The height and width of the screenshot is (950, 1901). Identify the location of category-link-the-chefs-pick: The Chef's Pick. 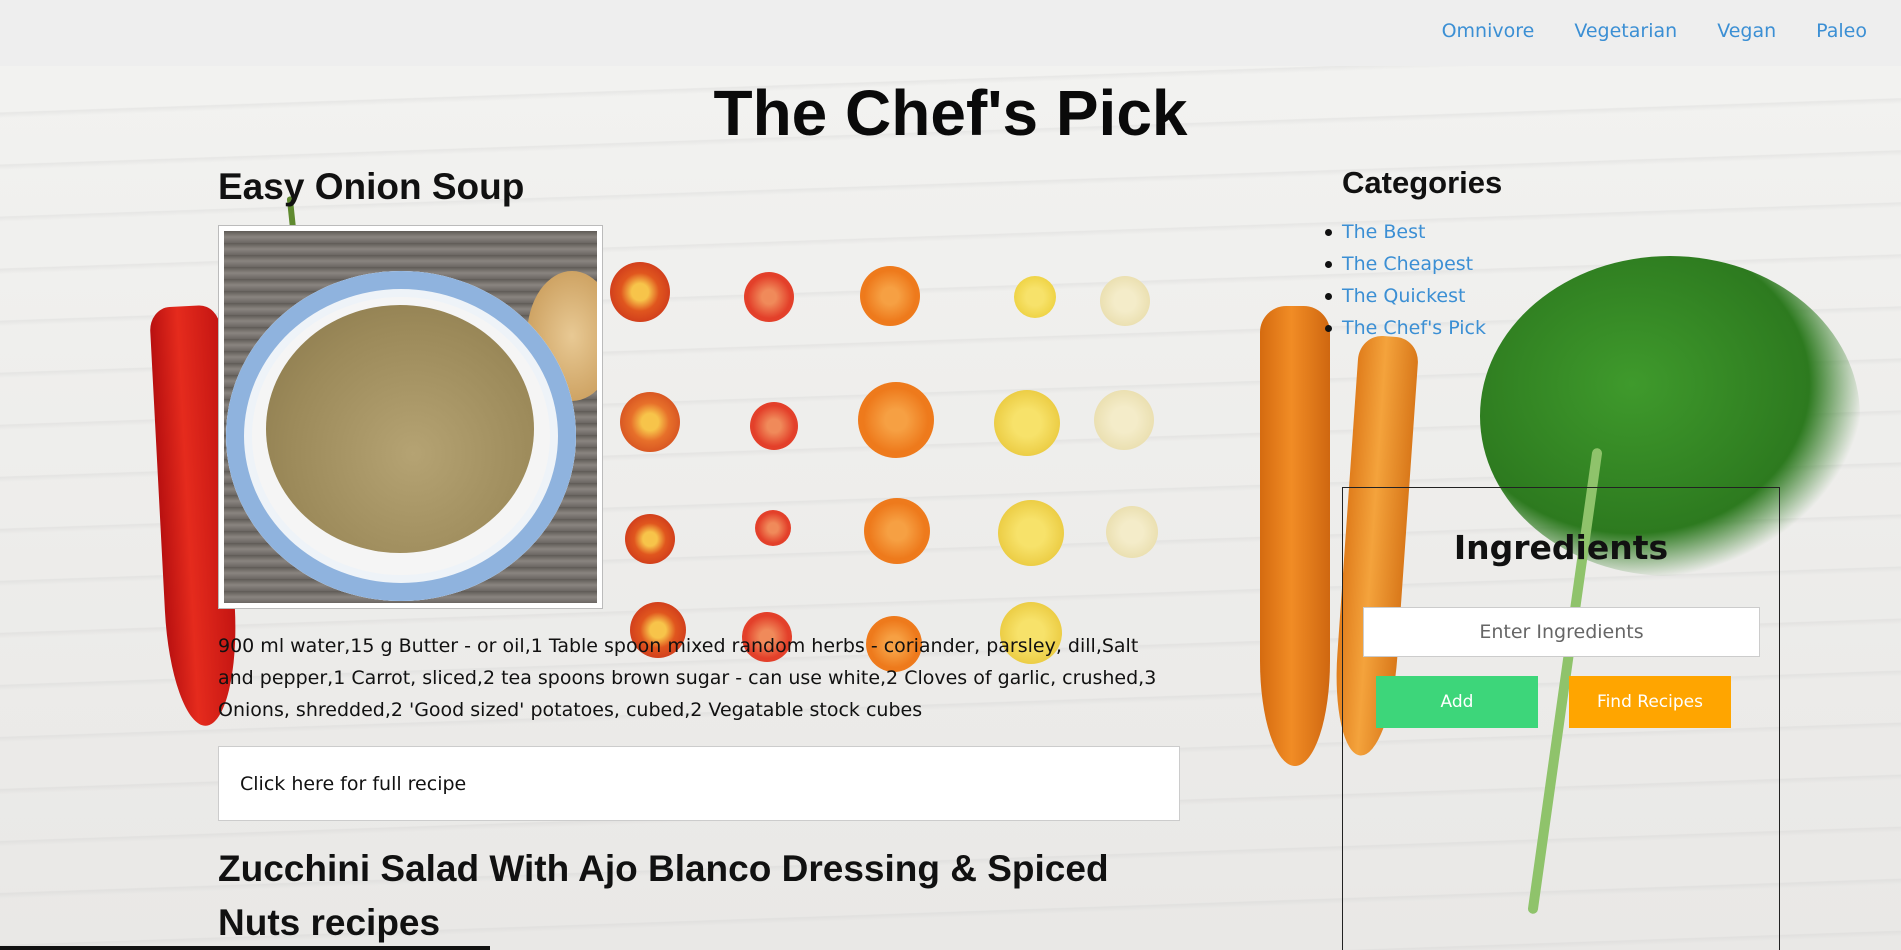
(1414, 328).